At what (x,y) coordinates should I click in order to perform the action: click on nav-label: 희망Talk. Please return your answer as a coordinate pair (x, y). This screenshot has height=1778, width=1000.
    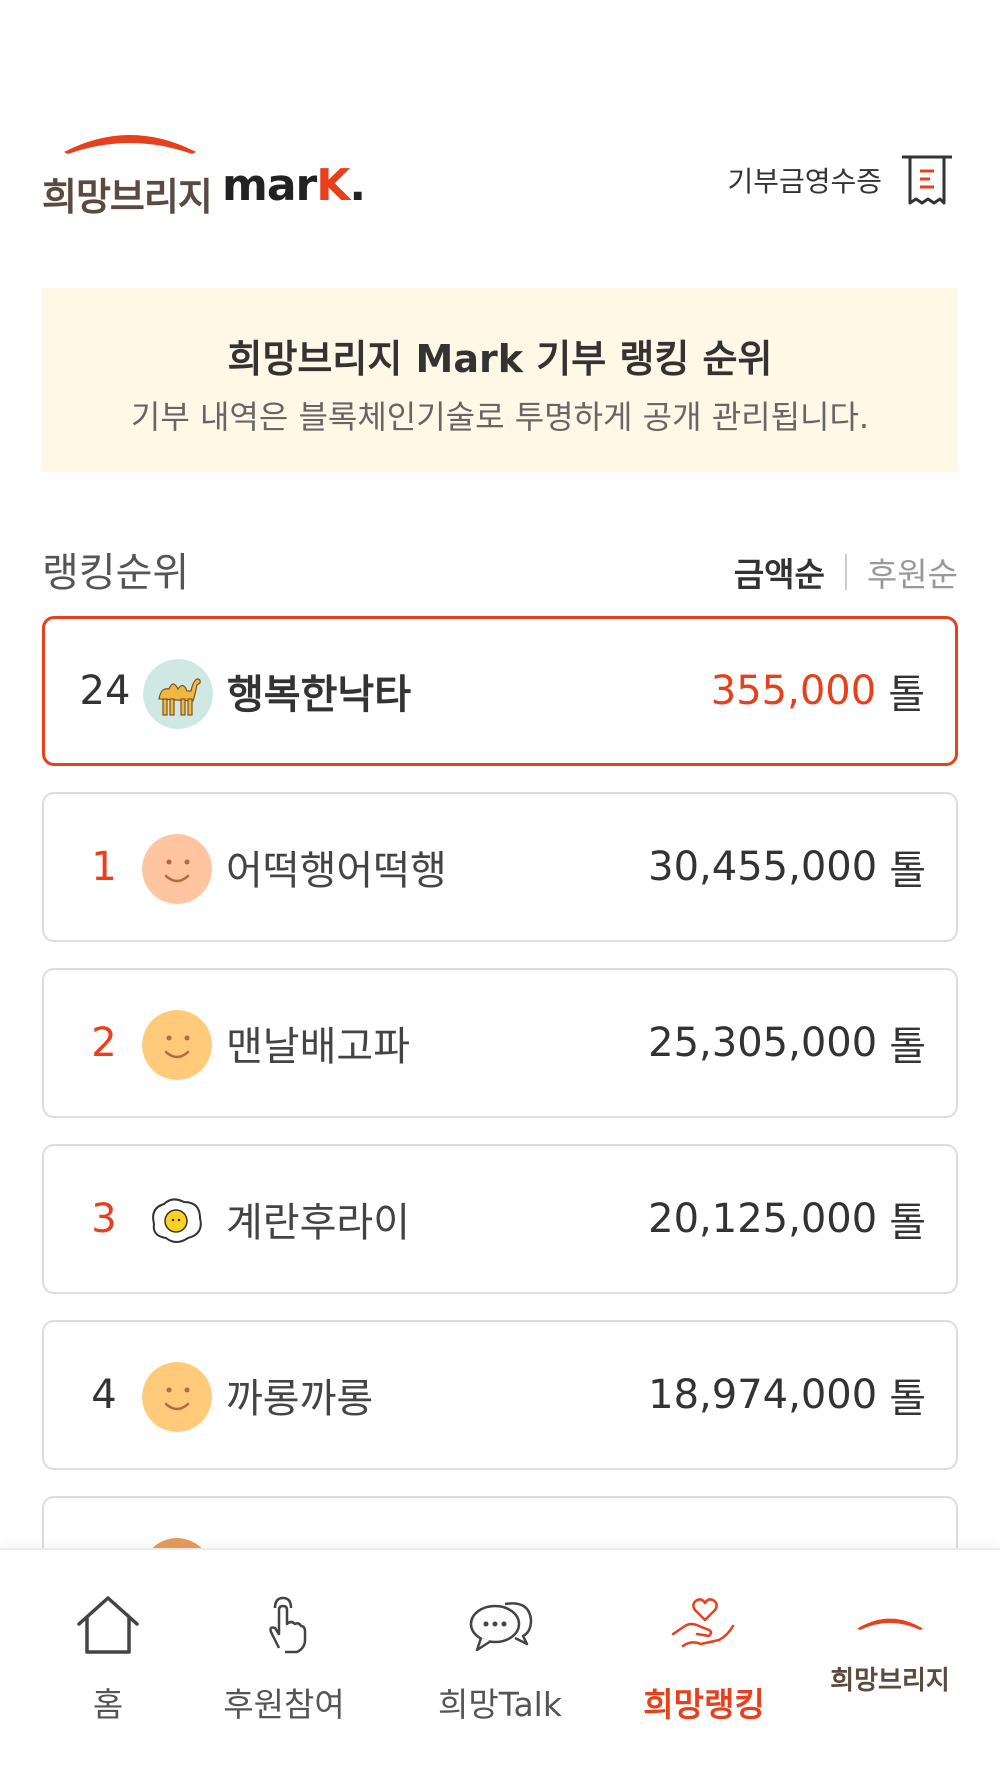
    Looking at the image, I should click on (500, 1704).